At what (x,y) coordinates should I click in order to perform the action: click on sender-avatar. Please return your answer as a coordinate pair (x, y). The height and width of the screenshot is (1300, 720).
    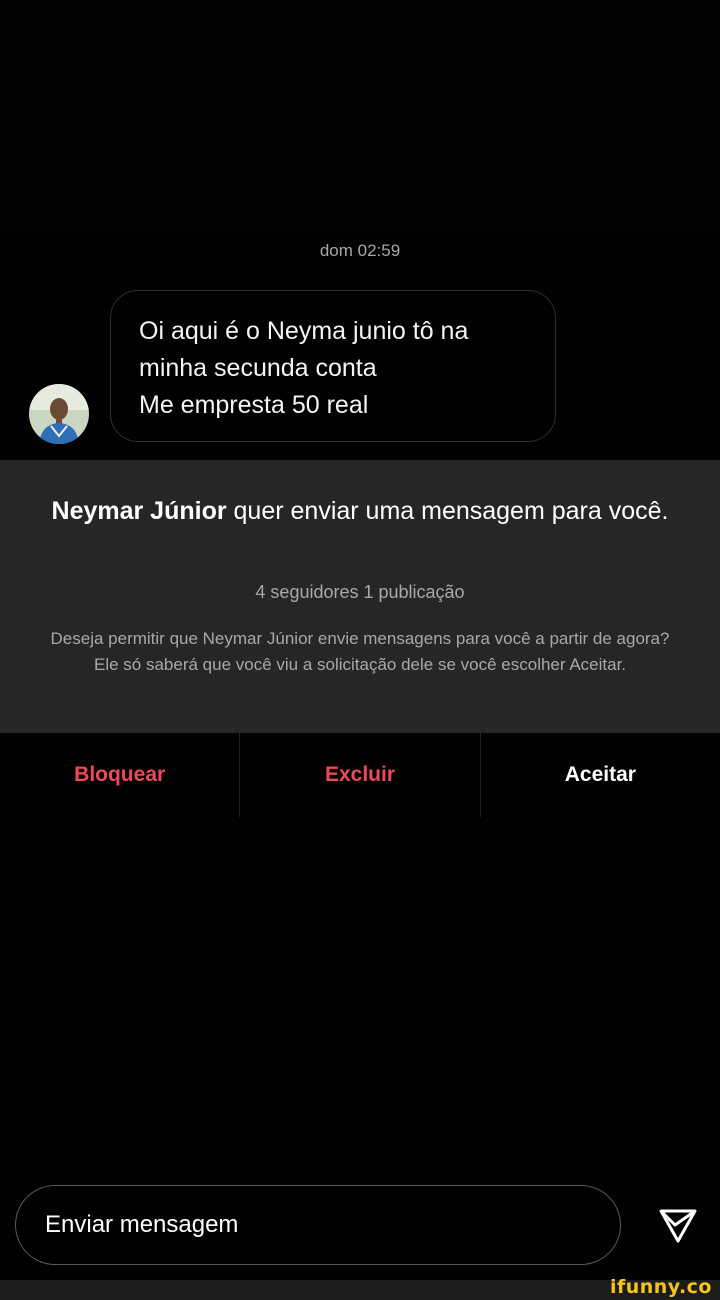
    Looking at the image, I should click on (59, 414).